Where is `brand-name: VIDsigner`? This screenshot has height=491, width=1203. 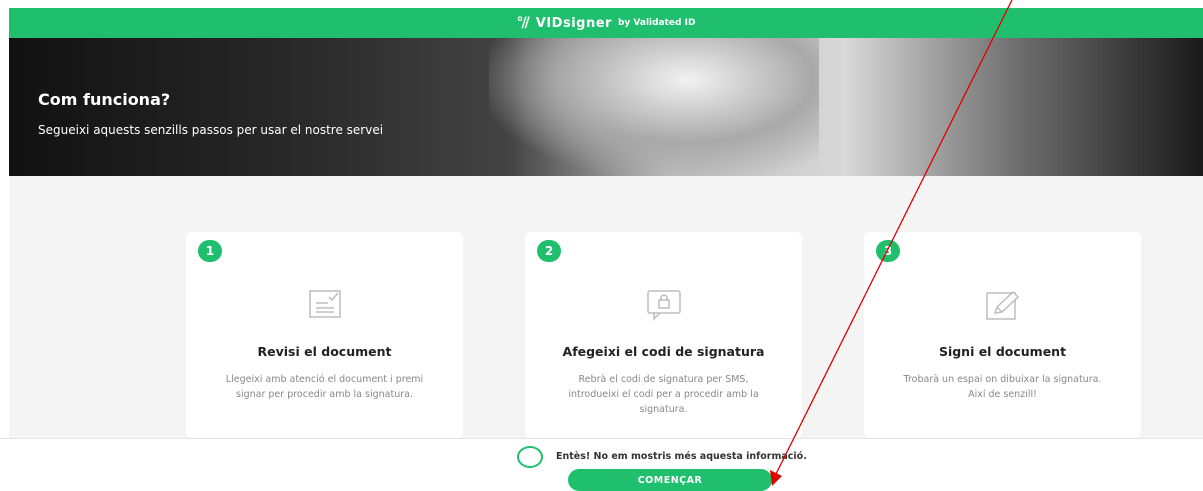 brand-name: VIDsigner is located at coordinates (573, 23).